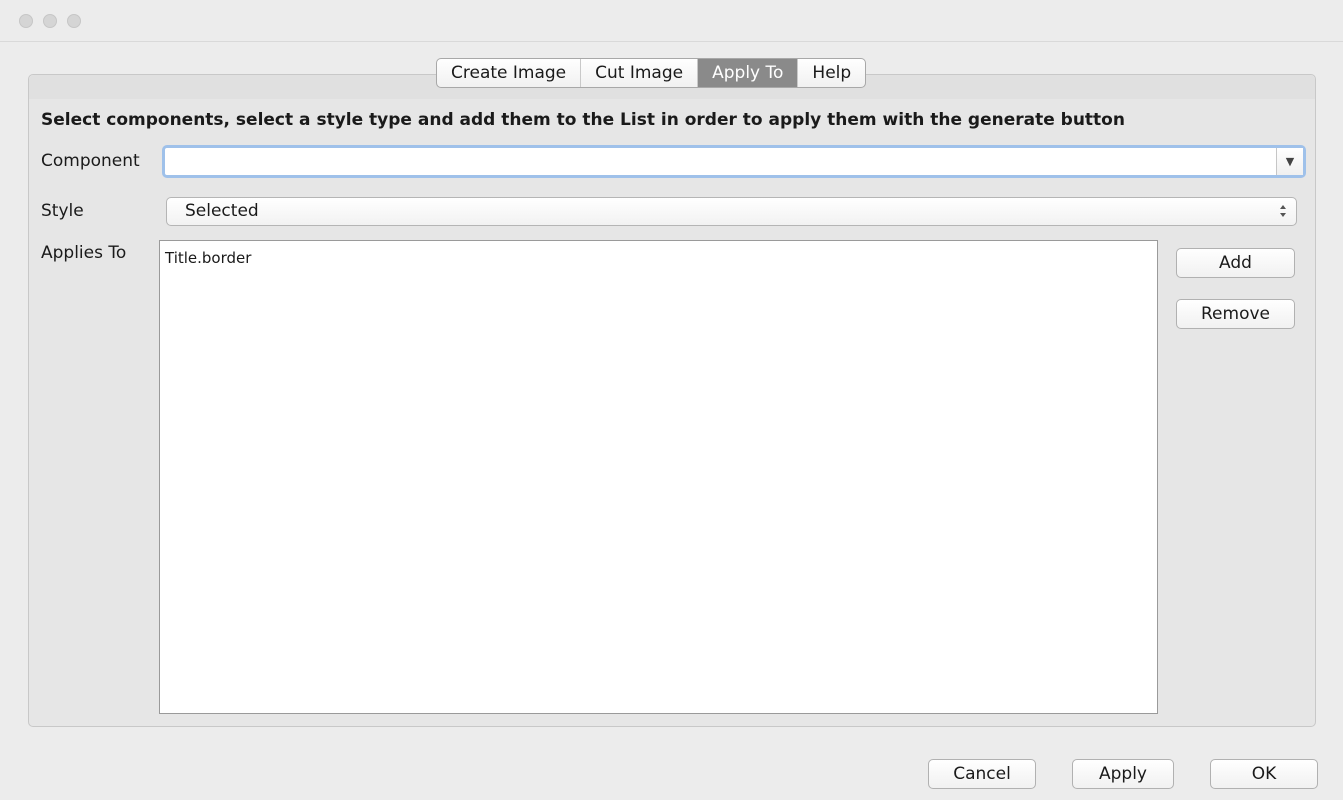  I want to click on list-item: Title.border, so click(208, 258).